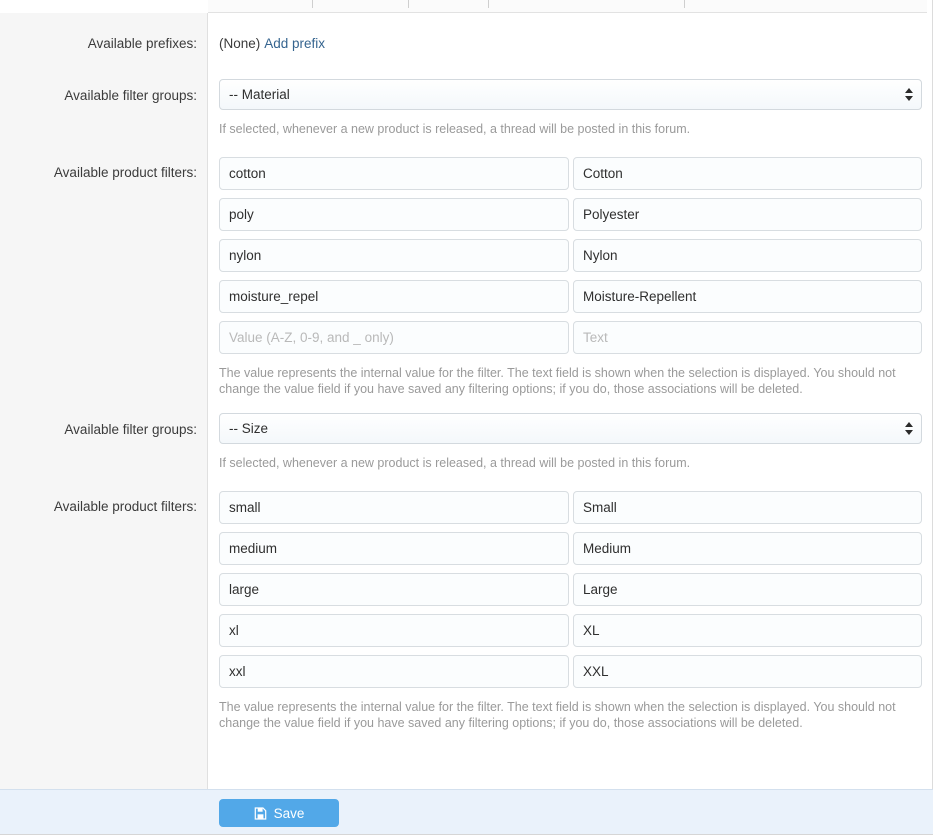  I want to click on filter-group-size-select-wrap: -- Size, so click(570, 428).